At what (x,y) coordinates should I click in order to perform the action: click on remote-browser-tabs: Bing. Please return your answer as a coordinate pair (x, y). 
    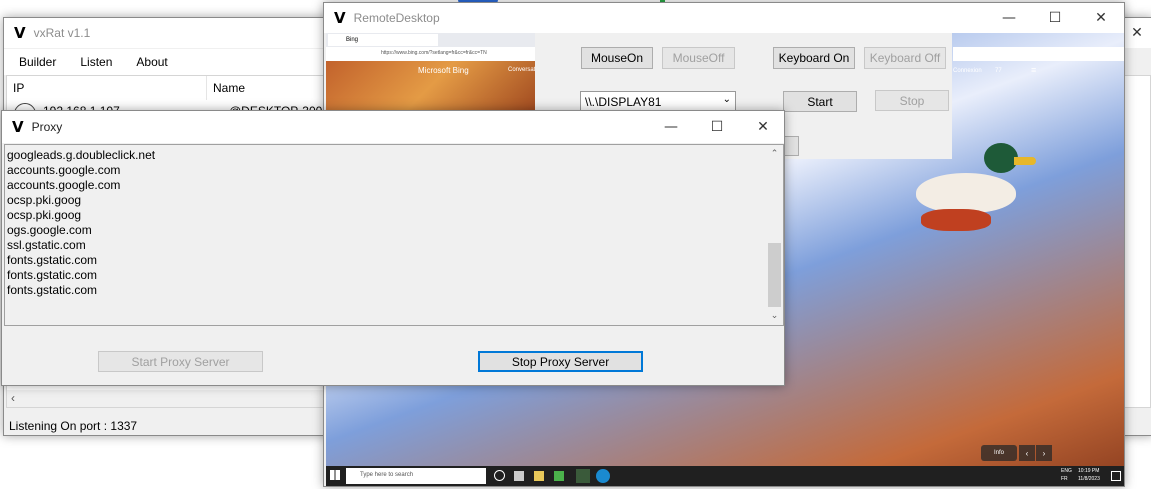
    Looking at the image, I should click on (431, 40).